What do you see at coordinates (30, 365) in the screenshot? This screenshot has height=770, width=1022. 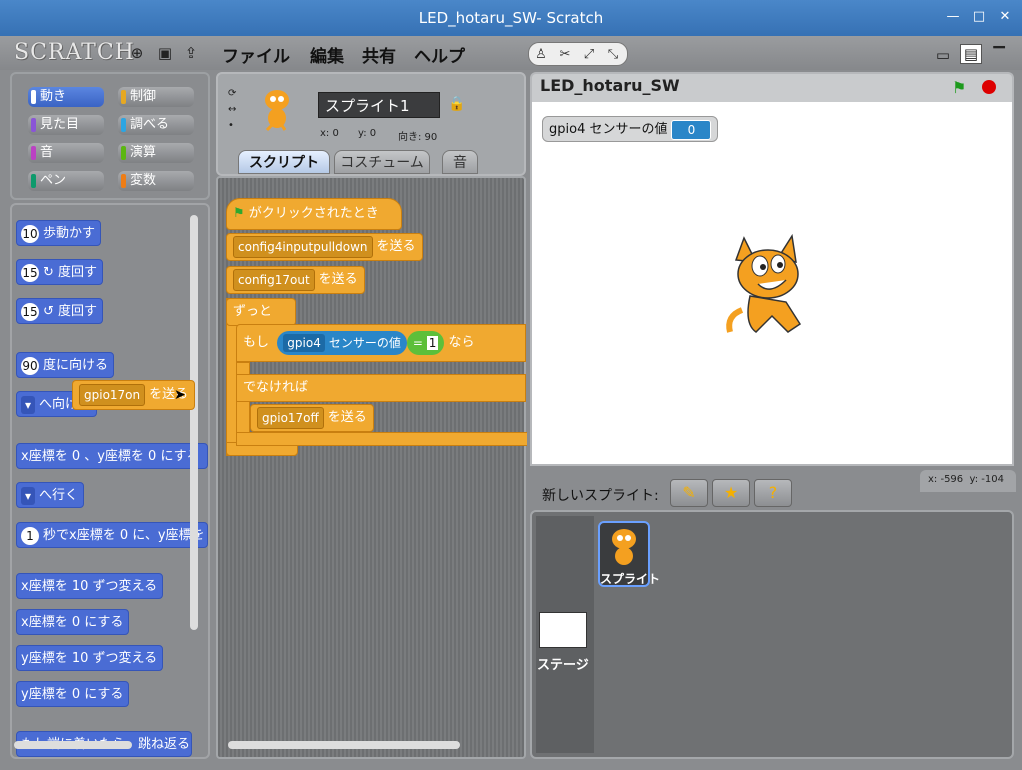 I see `block-input: 90` at bounding box center [30, 365].